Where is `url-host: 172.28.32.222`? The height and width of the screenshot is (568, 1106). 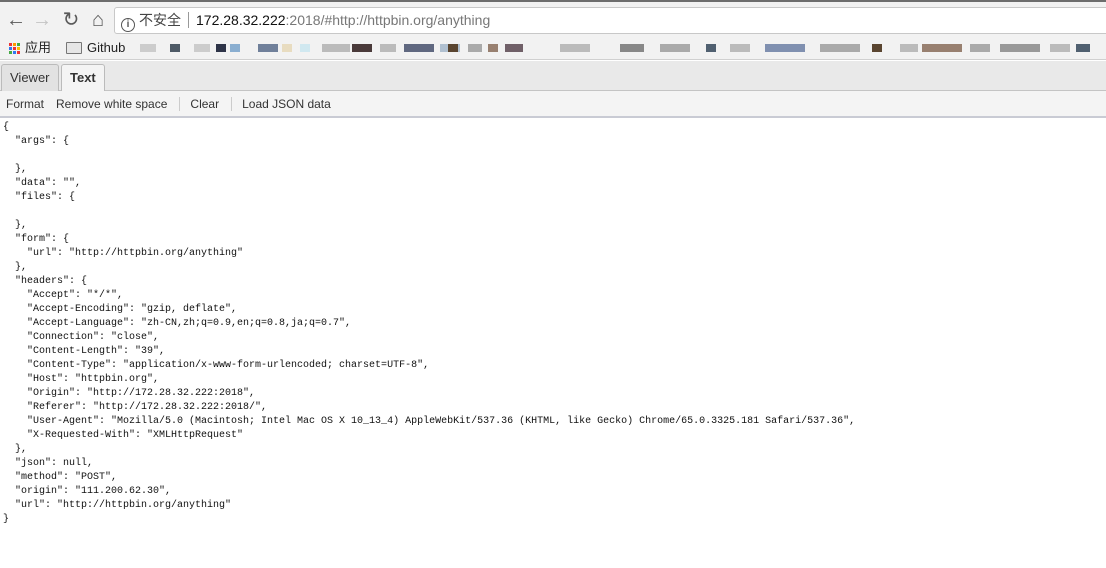
url-host: 172.28.32.222 is located at coordinates (241, 20).